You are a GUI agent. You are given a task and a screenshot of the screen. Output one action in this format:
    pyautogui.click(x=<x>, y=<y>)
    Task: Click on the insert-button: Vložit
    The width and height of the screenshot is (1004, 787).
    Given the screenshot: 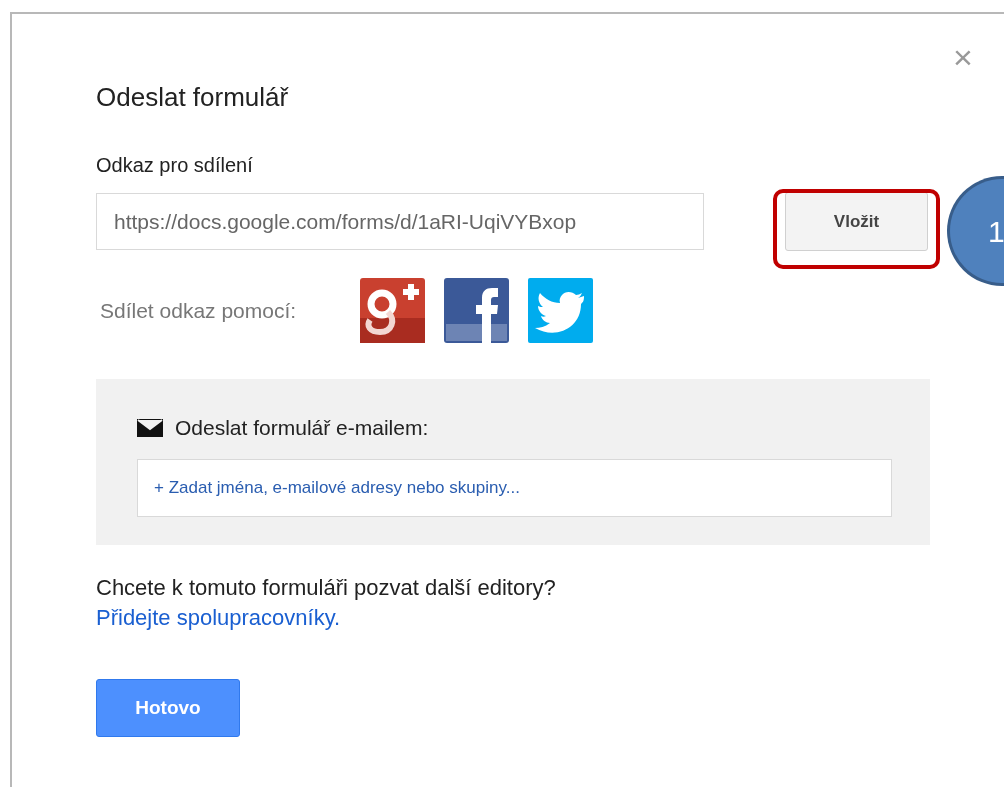 What is the action you would take?
    pyautogui.click(x=856, y=221)
    